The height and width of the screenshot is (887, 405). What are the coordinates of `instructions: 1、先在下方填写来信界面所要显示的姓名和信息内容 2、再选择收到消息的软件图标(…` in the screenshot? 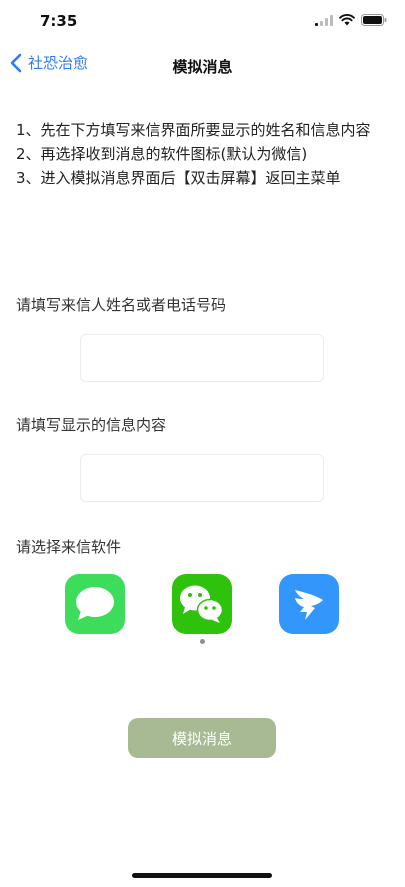 It's located at (201, 154).